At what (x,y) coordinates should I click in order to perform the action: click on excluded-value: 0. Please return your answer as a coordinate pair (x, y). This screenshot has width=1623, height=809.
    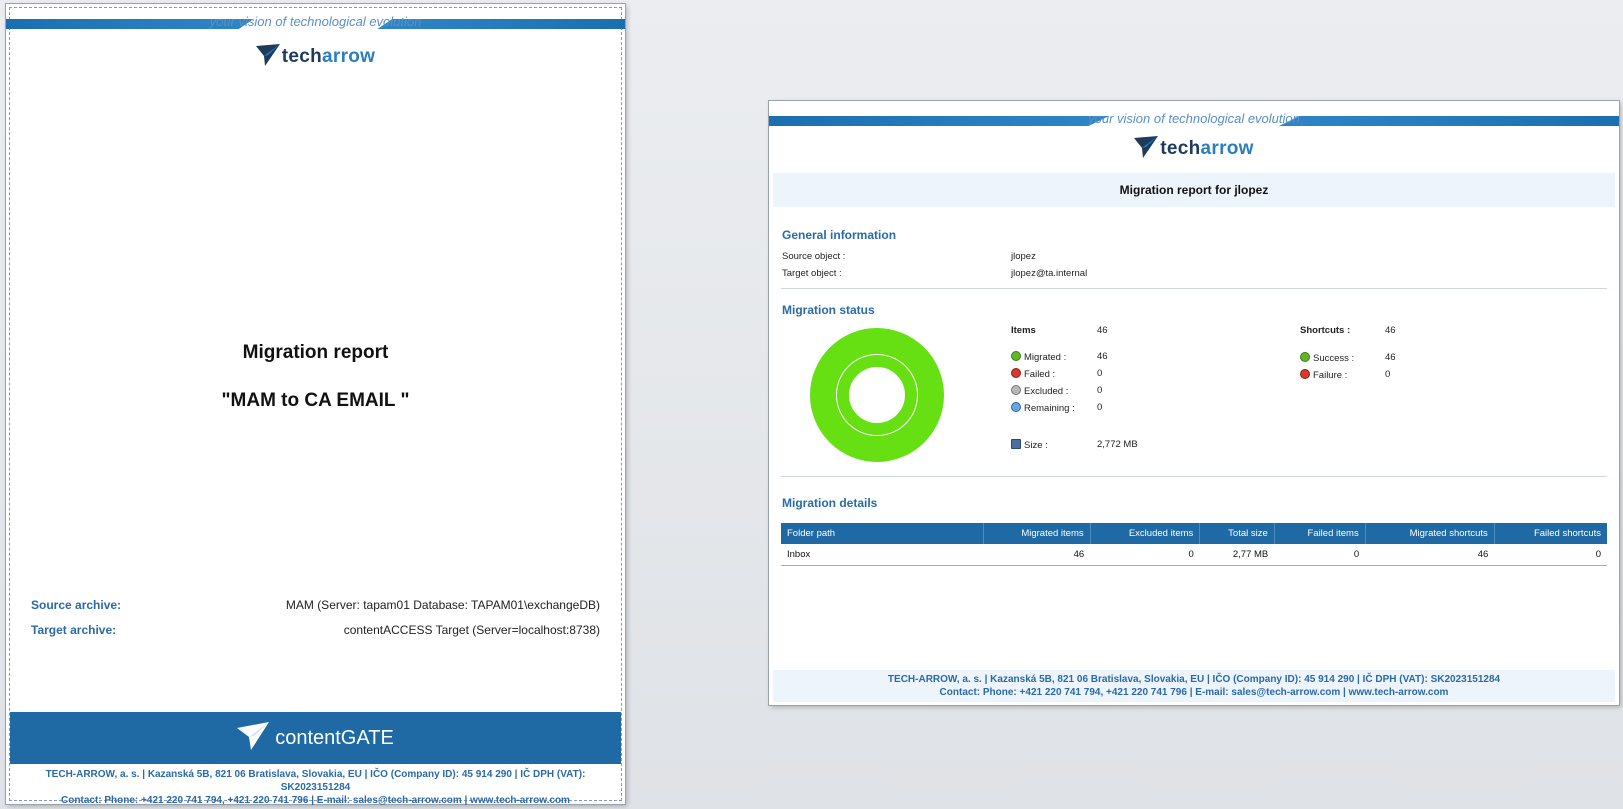
    Looking at the image, I should click on (1100, 390).